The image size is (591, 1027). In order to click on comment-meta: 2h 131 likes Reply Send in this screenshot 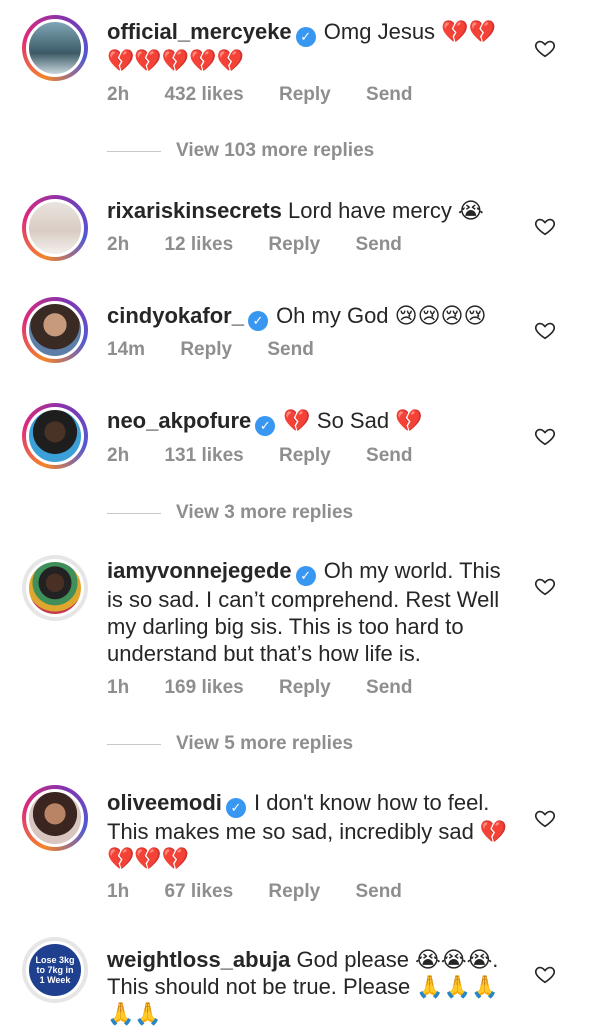, I will do `click(274, 456)`.